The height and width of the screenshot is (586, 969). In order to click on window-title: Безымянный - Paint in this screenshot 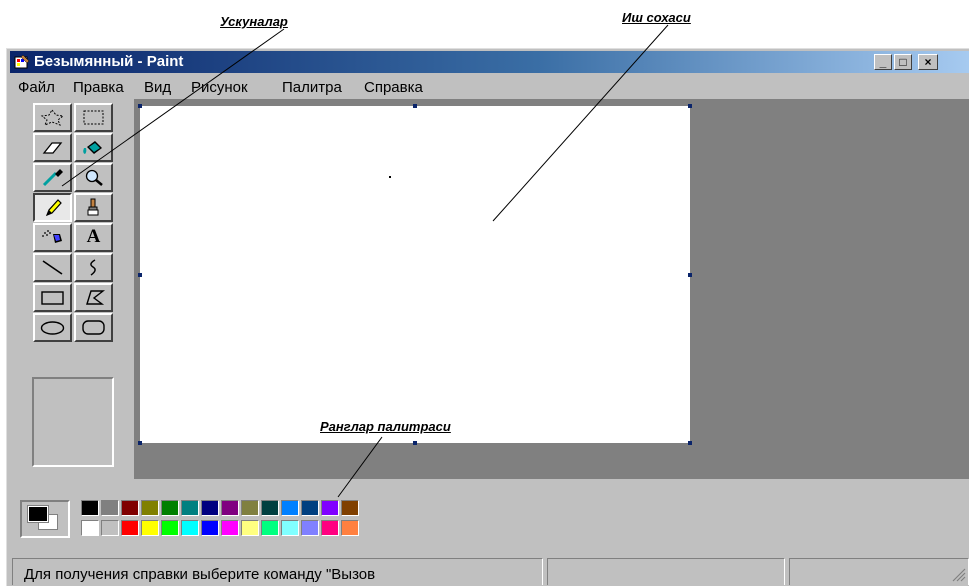, I will do `click(109, 61)`.